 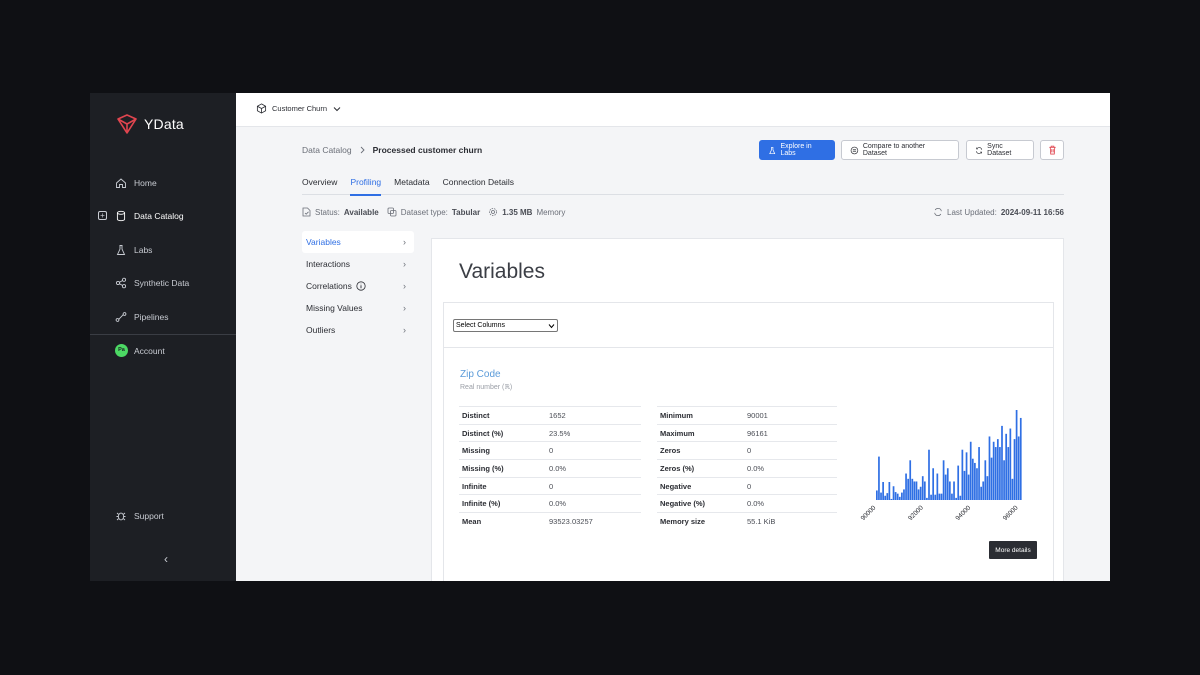 I want to click on dataset-name: Customer Churn, so click(x=300, y=108).